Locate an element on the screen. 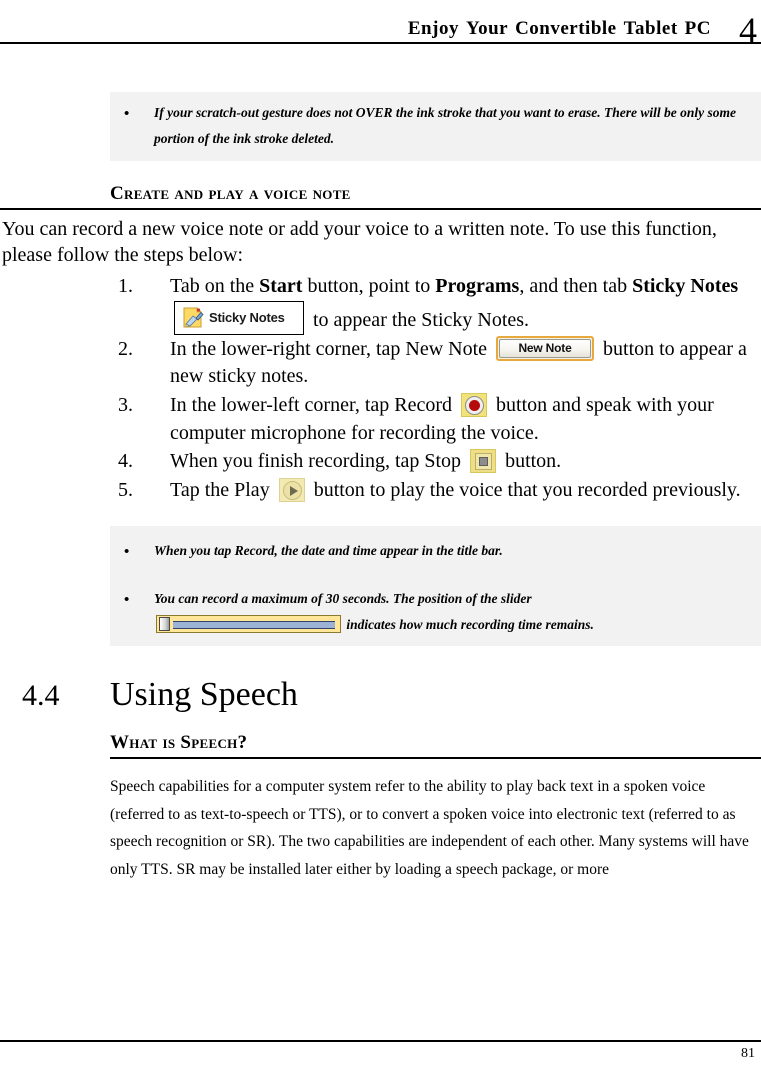 The height and width of the screenshot is (1076, 761). section-number: 4.4 is located at coordinates (41, 696).